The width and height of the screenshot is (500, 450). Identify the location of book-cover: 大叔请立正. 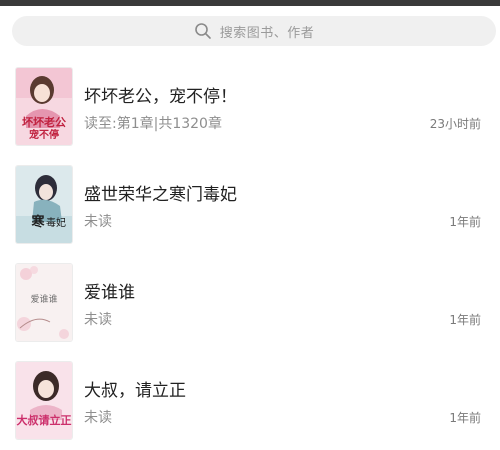
(44, 400).